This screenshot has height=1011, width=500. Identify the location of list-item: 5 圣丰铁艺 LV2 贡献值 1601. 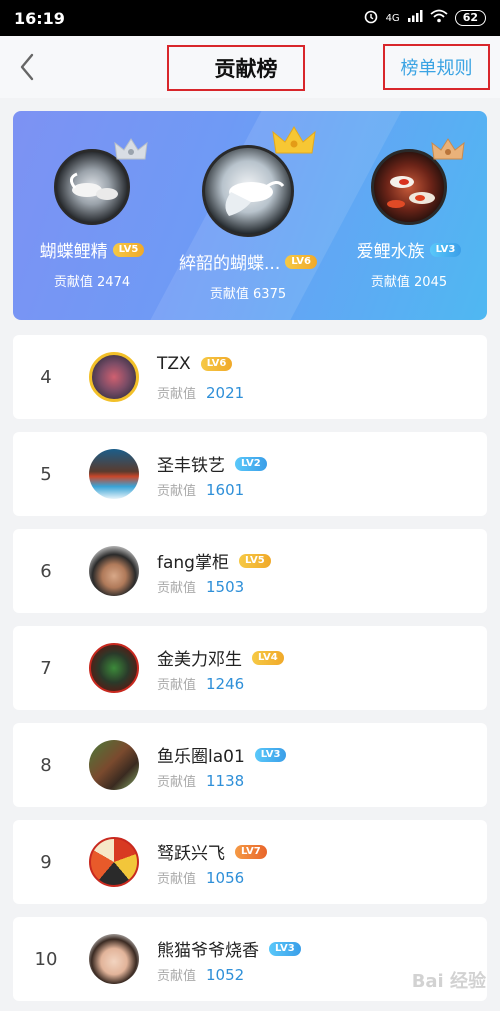
(250, 474).